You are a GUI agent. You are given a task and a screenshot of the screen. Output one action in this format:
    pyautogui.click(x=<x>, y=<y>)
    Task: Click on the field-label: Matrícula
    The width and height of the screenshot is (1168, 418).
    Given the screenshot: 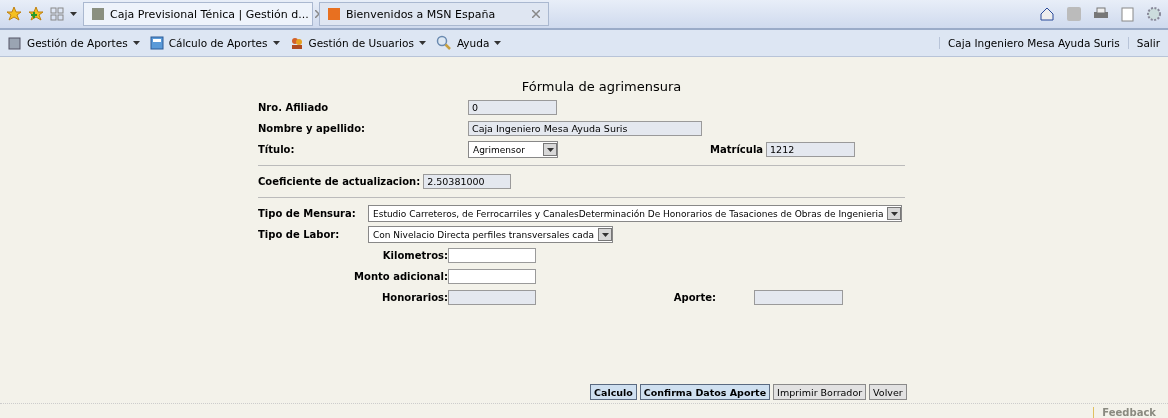 What is the action you would take?
    pyautogui.click(x=737, y=149)
    